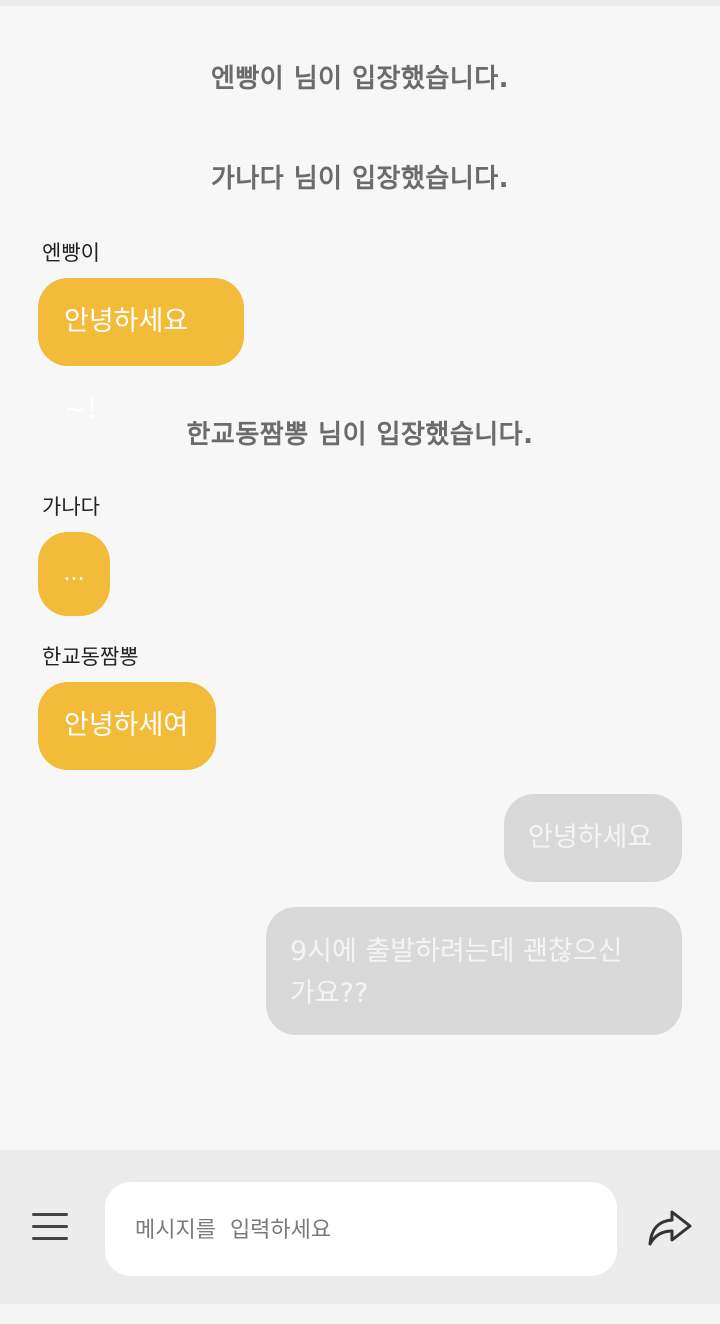  What do you see at coordinates (51, 1226) in the screenshot?
I see `hamburger-menu-icon` at bounding box center [51, 1226].